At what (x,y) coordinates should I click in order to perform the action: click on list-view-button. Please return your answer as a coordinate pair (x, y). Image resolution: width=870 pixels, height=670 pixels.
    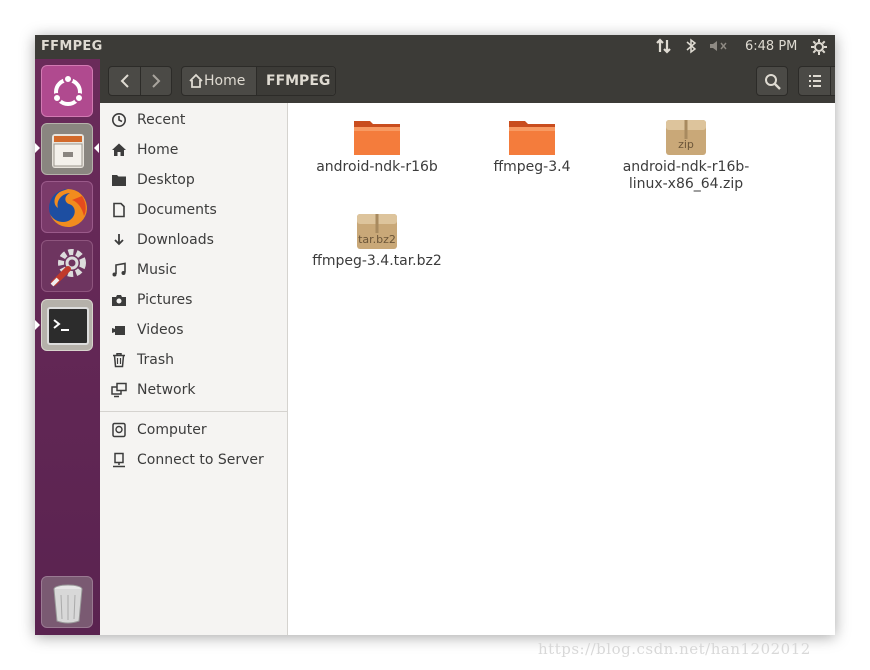
    Looking at the image, I should click on (815, 81).